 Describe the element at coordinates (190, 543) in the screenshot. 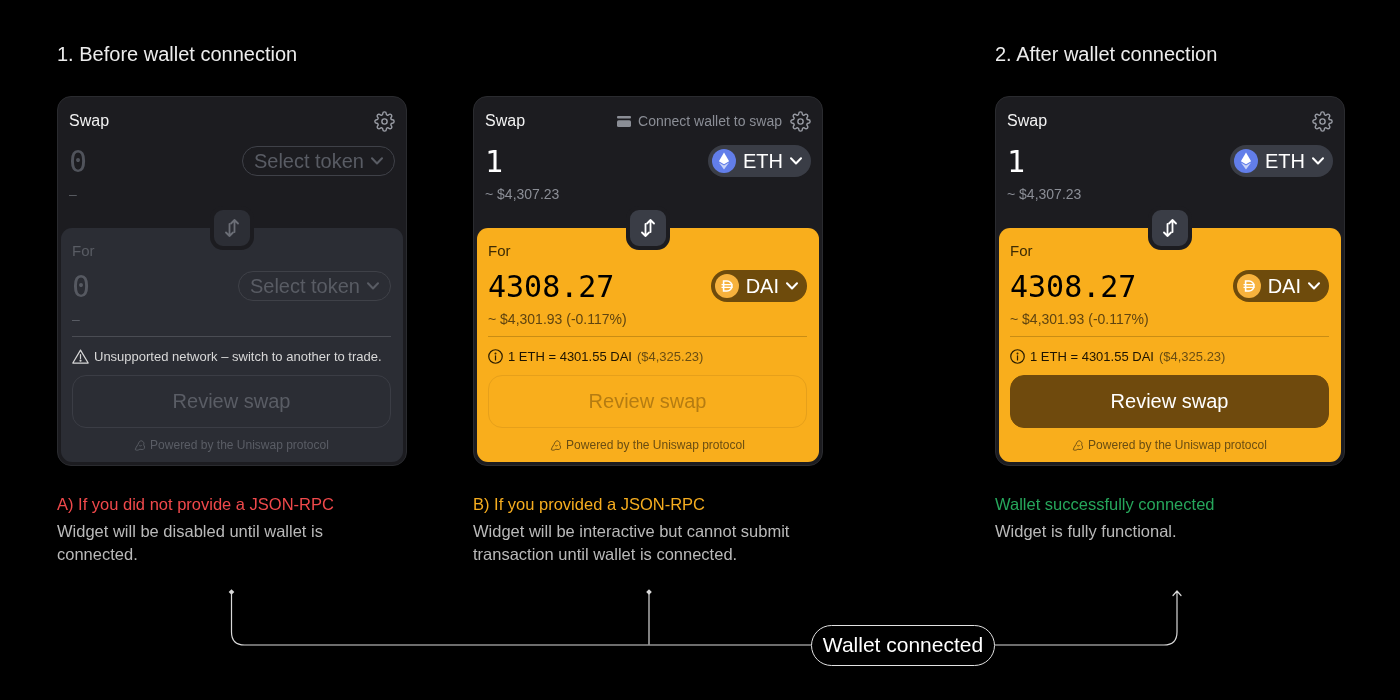

I see `caption-text: Widget will be disabled until wallet is connected.` at that location.